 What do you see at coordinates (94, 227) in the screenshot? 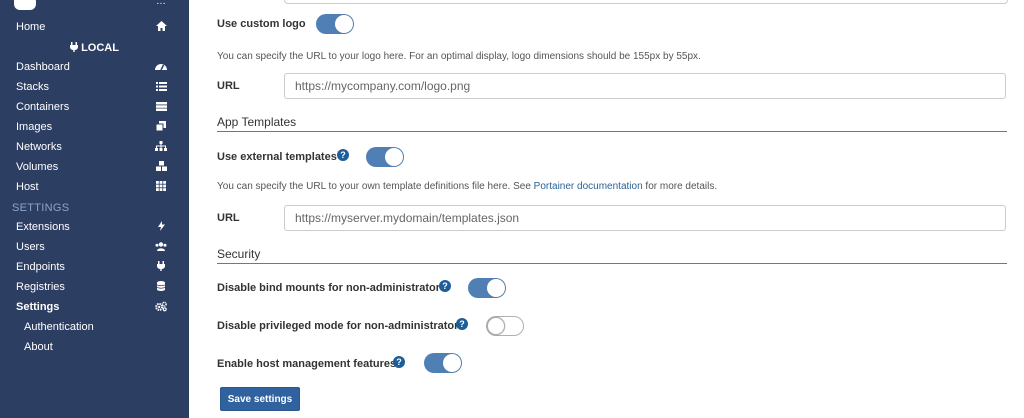
I see `sidebar-item-extensions: Extensions` at bounding box center [94, 227].